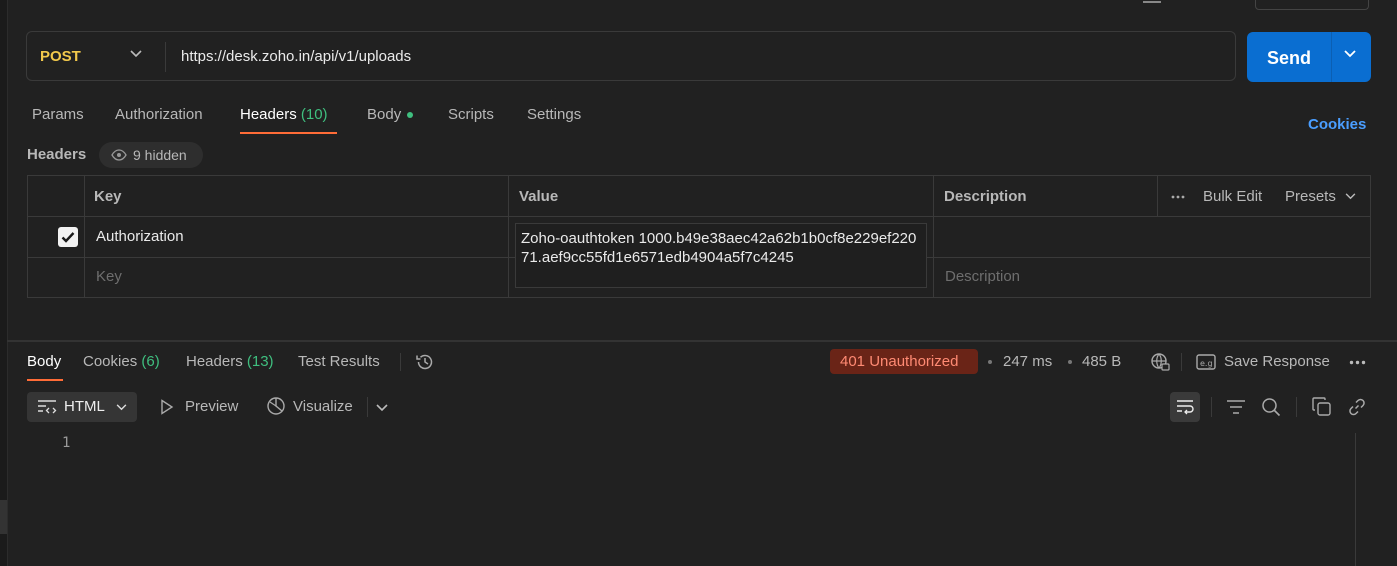  Describe the element at coordinates (60, 56) in the screenshot. I see `method-select: POST` at that location.